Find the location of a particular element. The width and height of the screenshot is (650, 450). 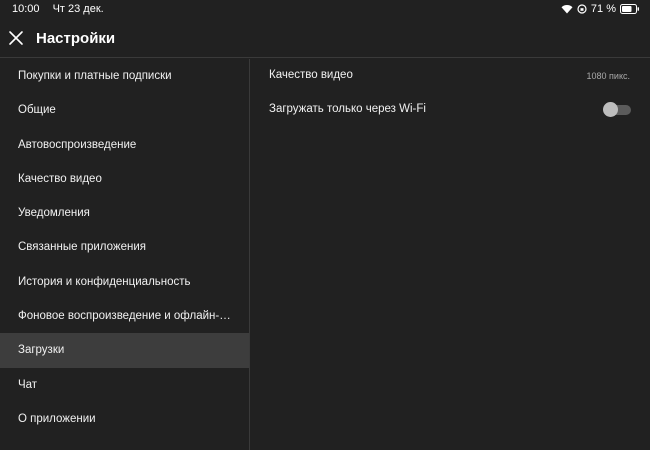

header: Настройки is located at coordinates (325, 39).